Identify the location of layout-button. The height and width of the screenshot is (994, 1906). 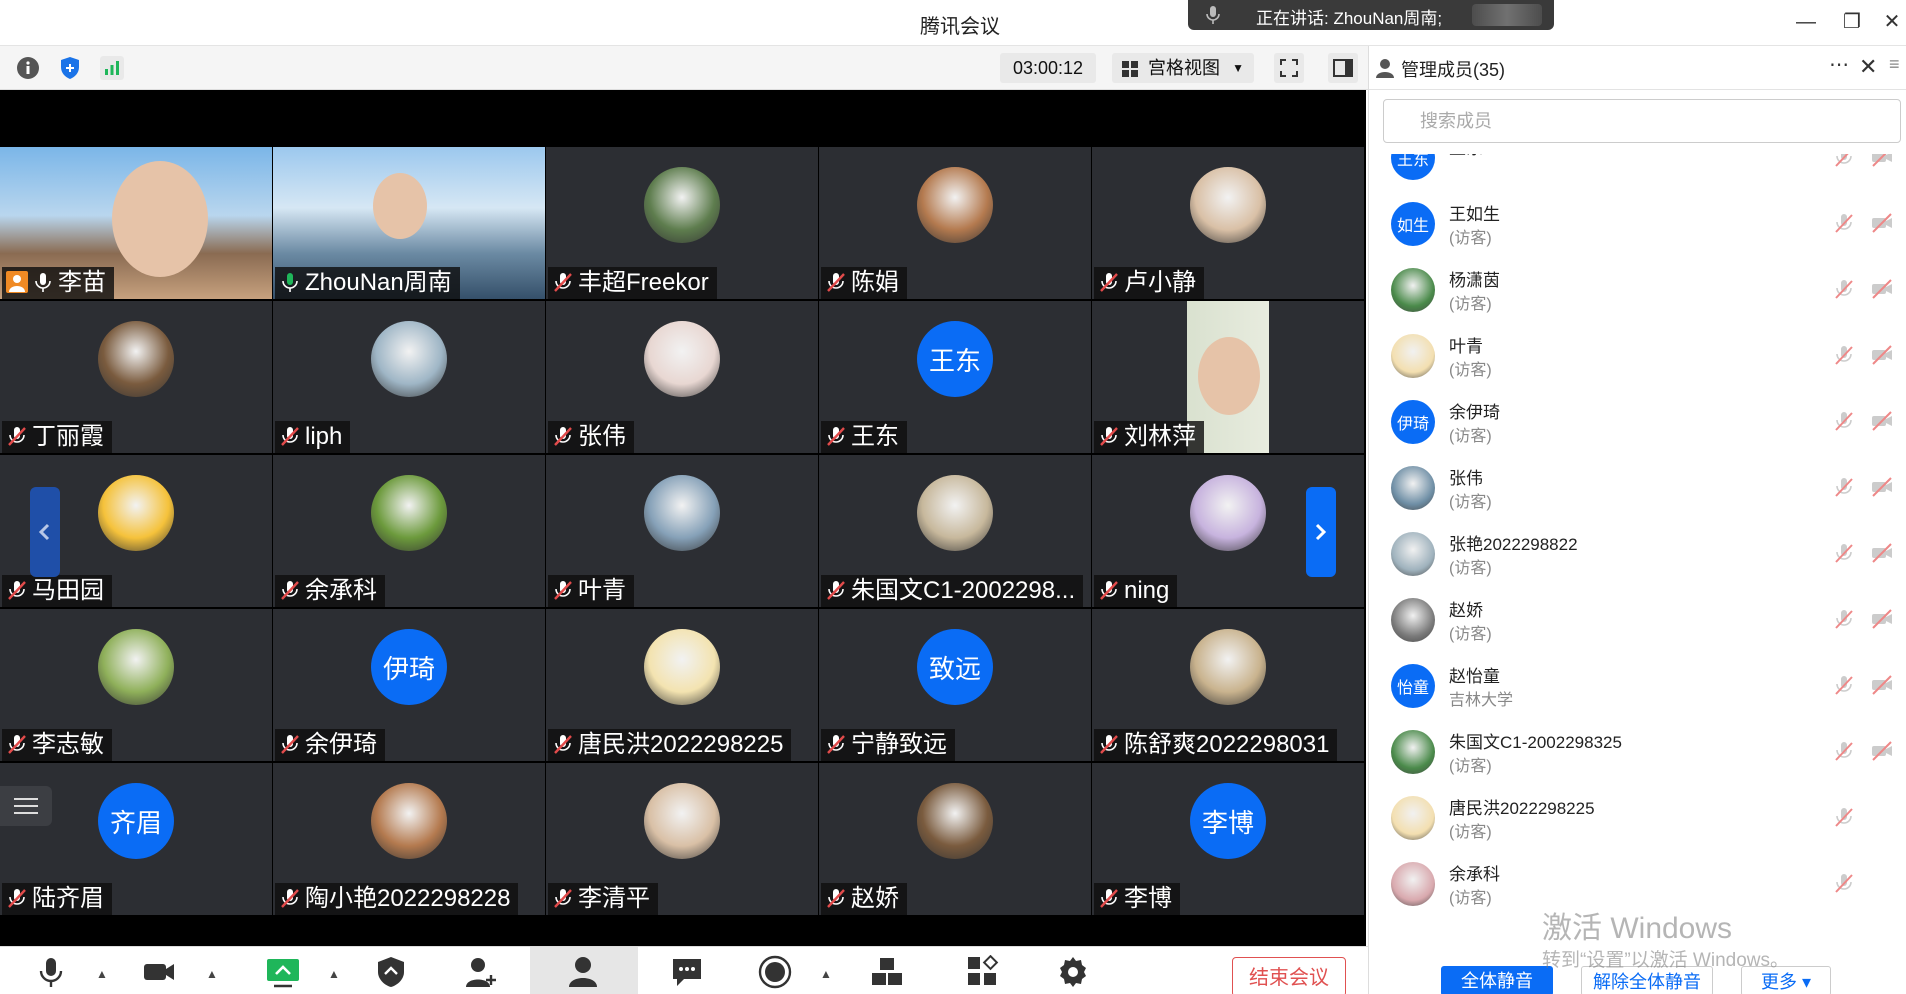
(887, 972).